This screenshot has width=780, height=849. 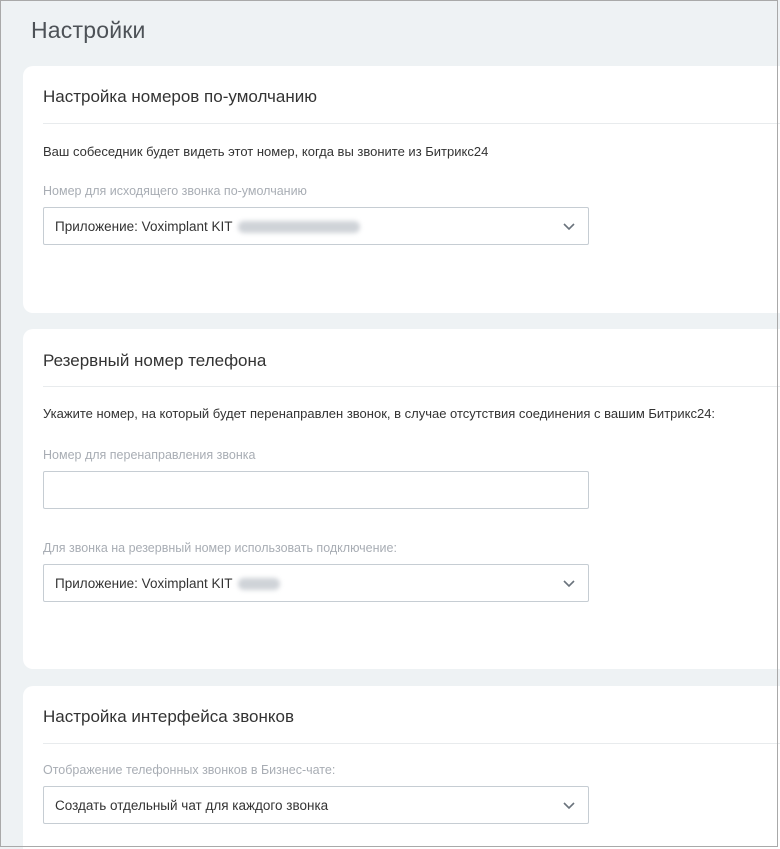 I want to click on connection-select: Приложение: Voximplant KIT, so click(x=316, y=583).